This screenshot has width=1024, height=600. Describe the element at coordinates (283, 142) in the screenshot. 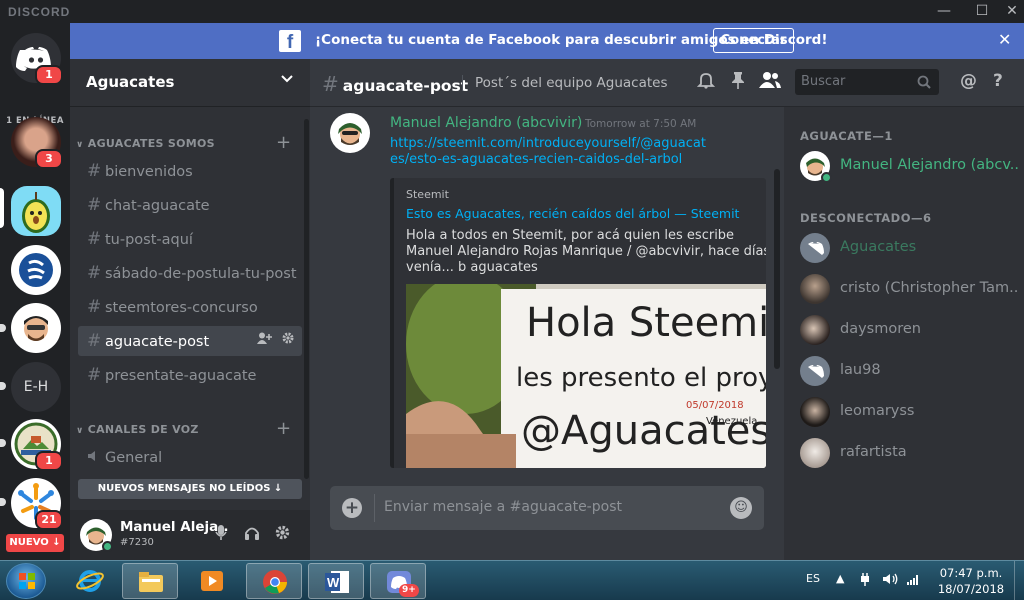

I see `add-channel-icon: +` at that location.